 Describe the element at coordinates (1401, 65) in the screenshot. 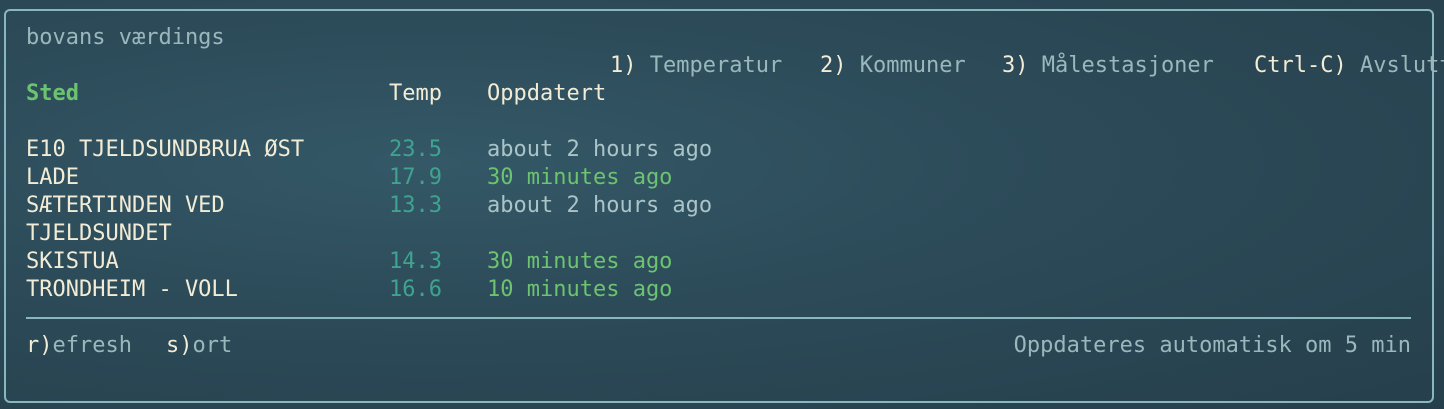

I see `menu-label: Avslutt` at that location.